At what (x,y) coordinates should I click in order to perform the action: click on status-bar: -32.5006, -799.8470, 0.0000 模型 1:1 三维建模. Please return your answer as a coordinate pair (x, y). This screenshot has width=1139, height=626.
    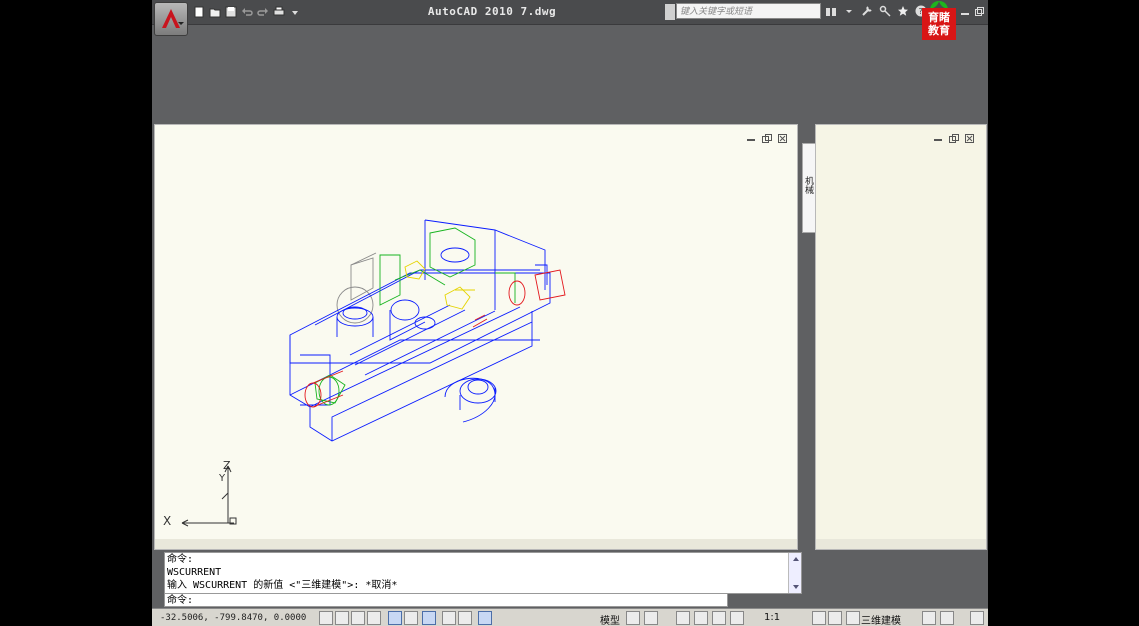
    Looking at the image, I should click on (570, 617).